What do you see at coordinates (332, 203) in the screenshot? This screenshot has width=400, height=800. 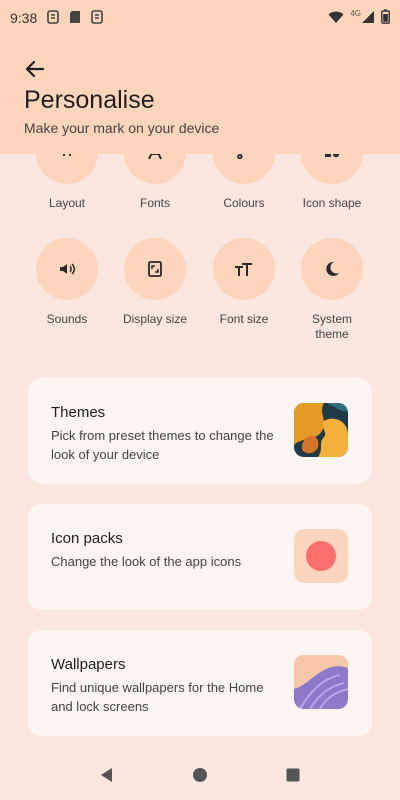 I see `tile-label-icon-shape: Icon shape` at bounding box center [332, 203].